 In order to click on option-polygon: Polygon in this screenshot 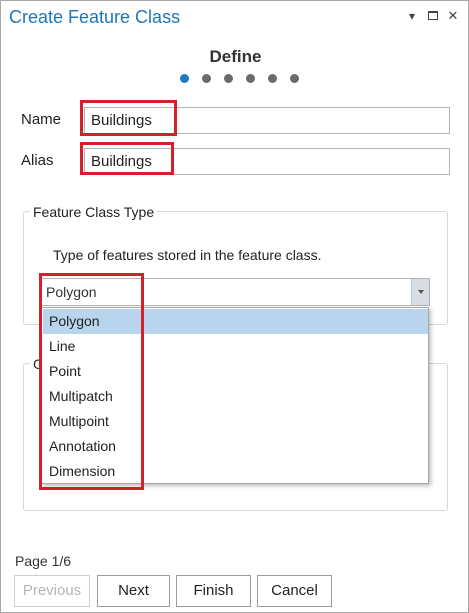, I will do `click(235, 321)`.